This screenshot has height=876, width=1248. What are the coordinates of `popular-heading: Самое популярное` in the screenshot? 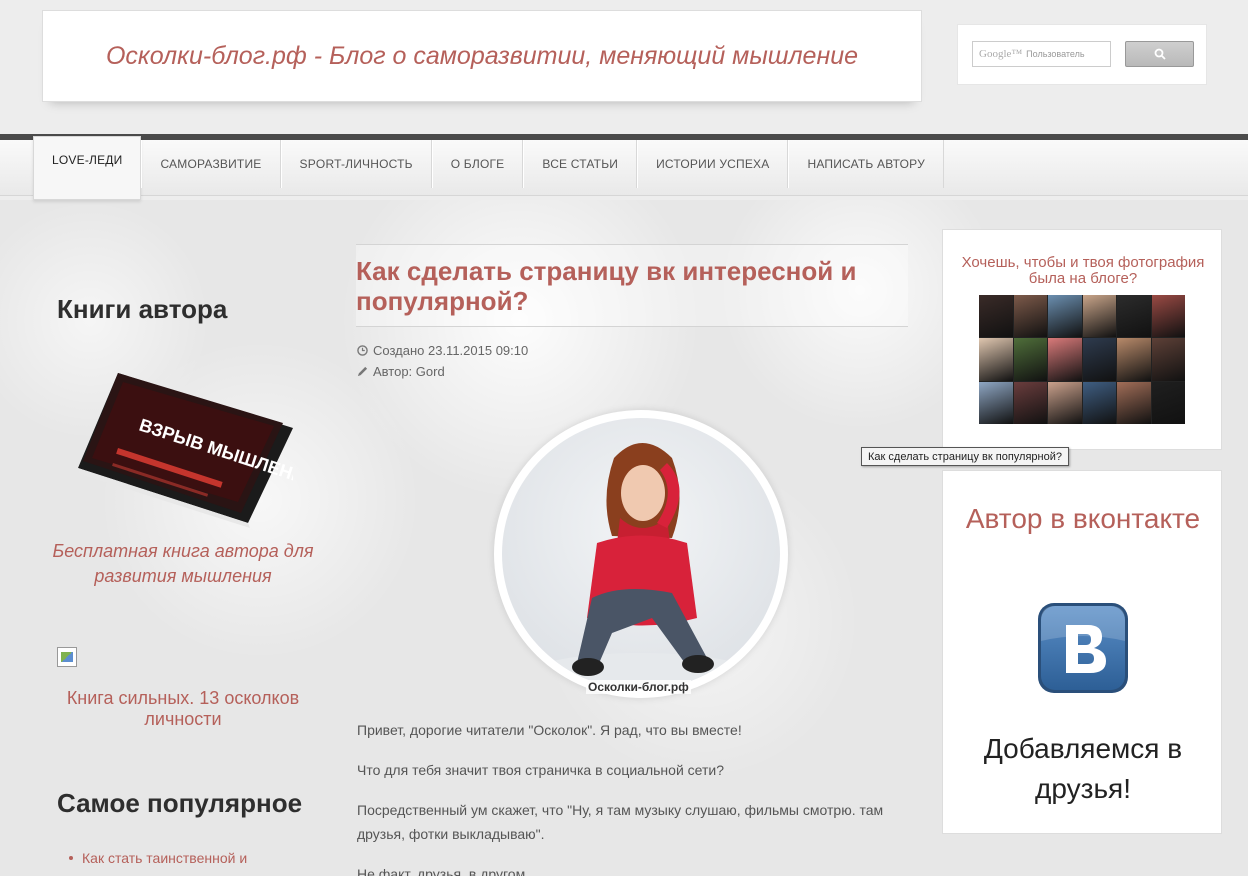 It's located at (180, 803).